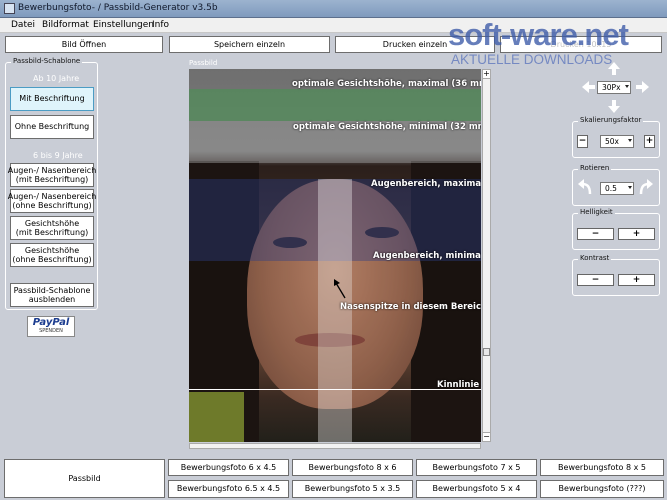 Image resolution: width=667 pixels, height=500 pixels. I want to click on move-step-dropdown-icon, so click(627, 86).